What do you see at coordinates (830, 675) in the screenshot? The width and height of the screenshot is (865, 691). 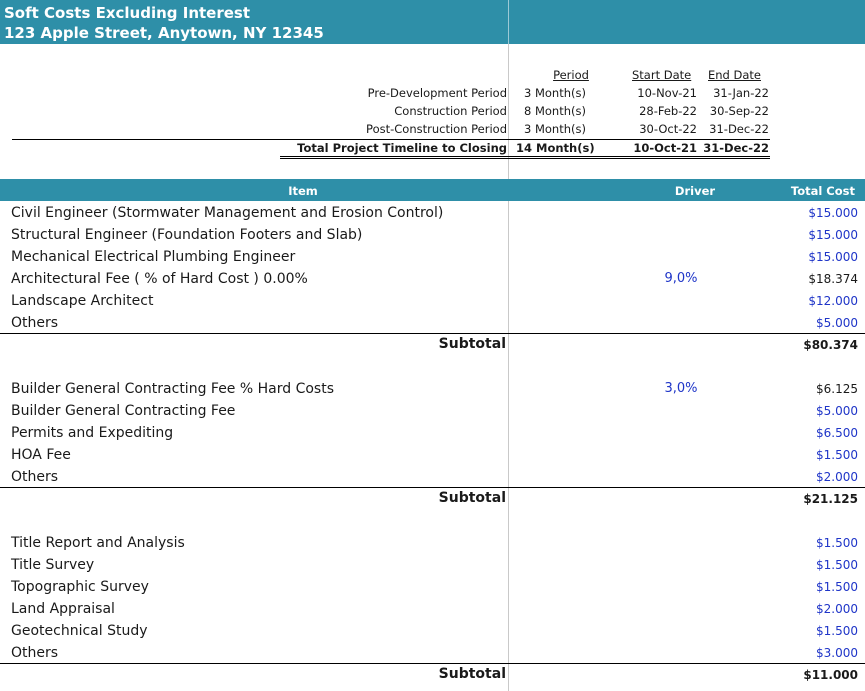 I see `subtotal-value: $11.000` at bounding box center [830, 675].